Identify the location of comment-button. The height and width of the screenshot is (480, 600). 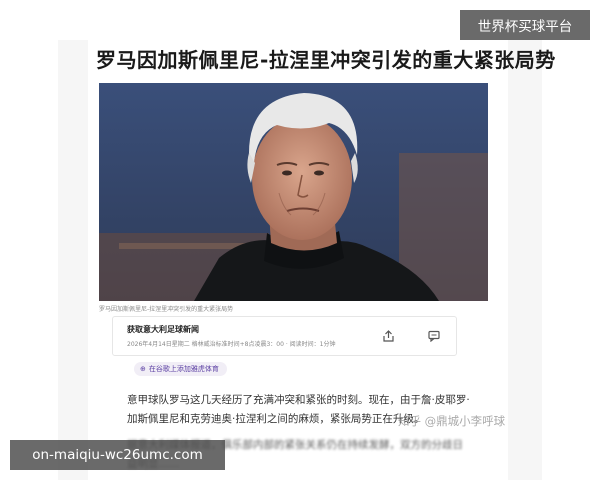
(434, 336).